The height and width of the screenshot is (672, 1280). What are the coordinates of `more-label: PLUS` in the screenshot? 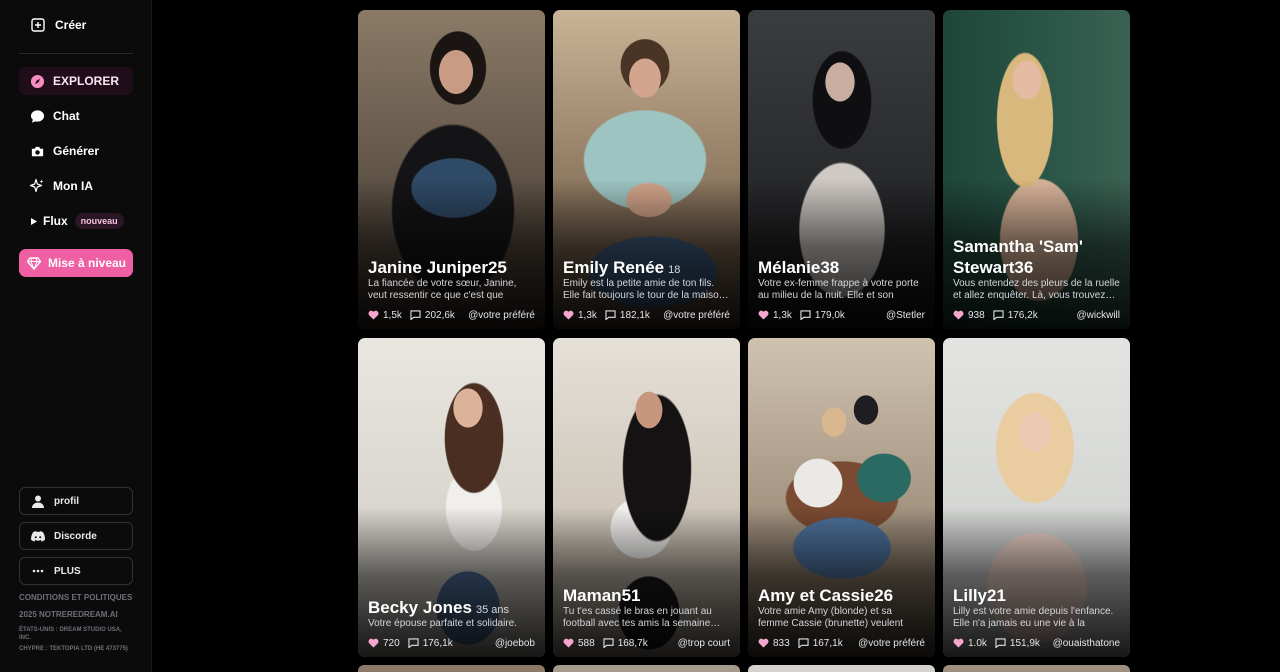 It's located at (67, 571).